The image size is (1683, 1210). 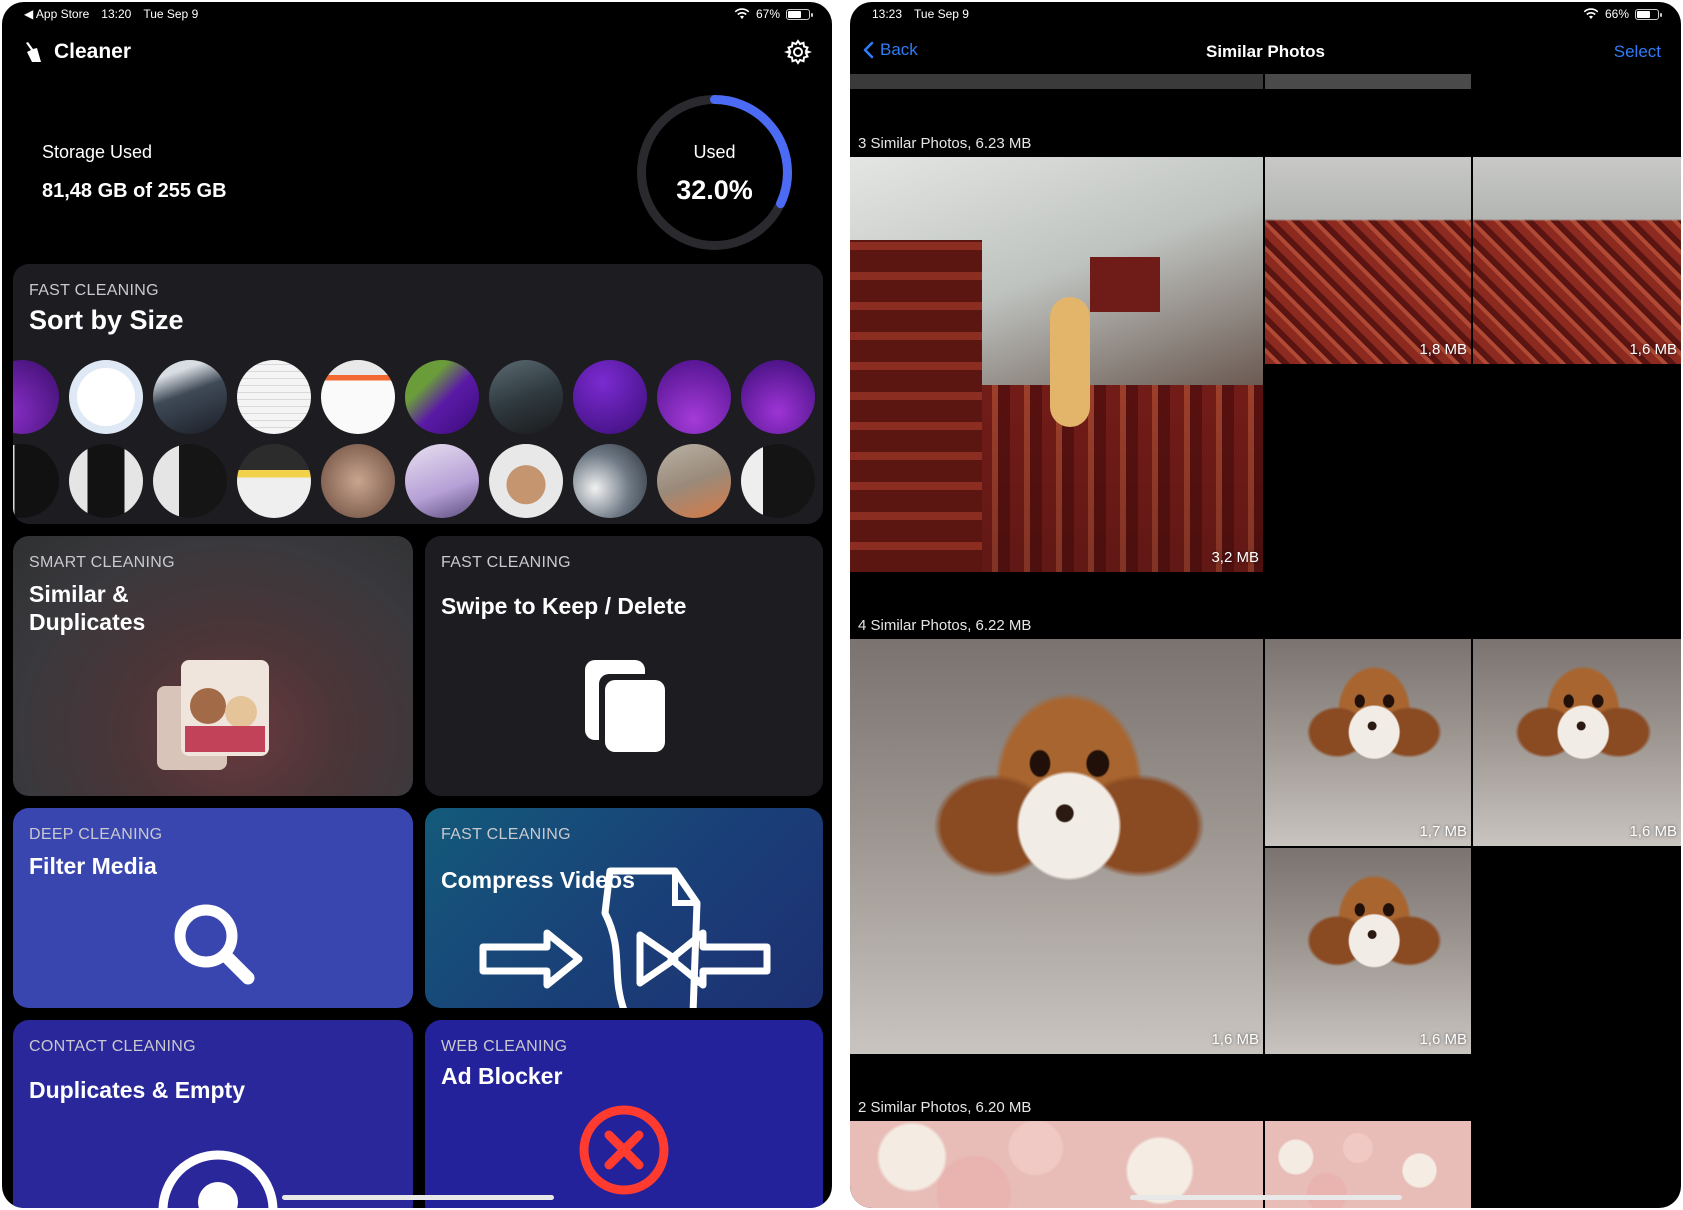 What do you see at coordinates (116, 14) in the screenshot?
I see `status-time: 13:20` at bounding box center [116, 14].